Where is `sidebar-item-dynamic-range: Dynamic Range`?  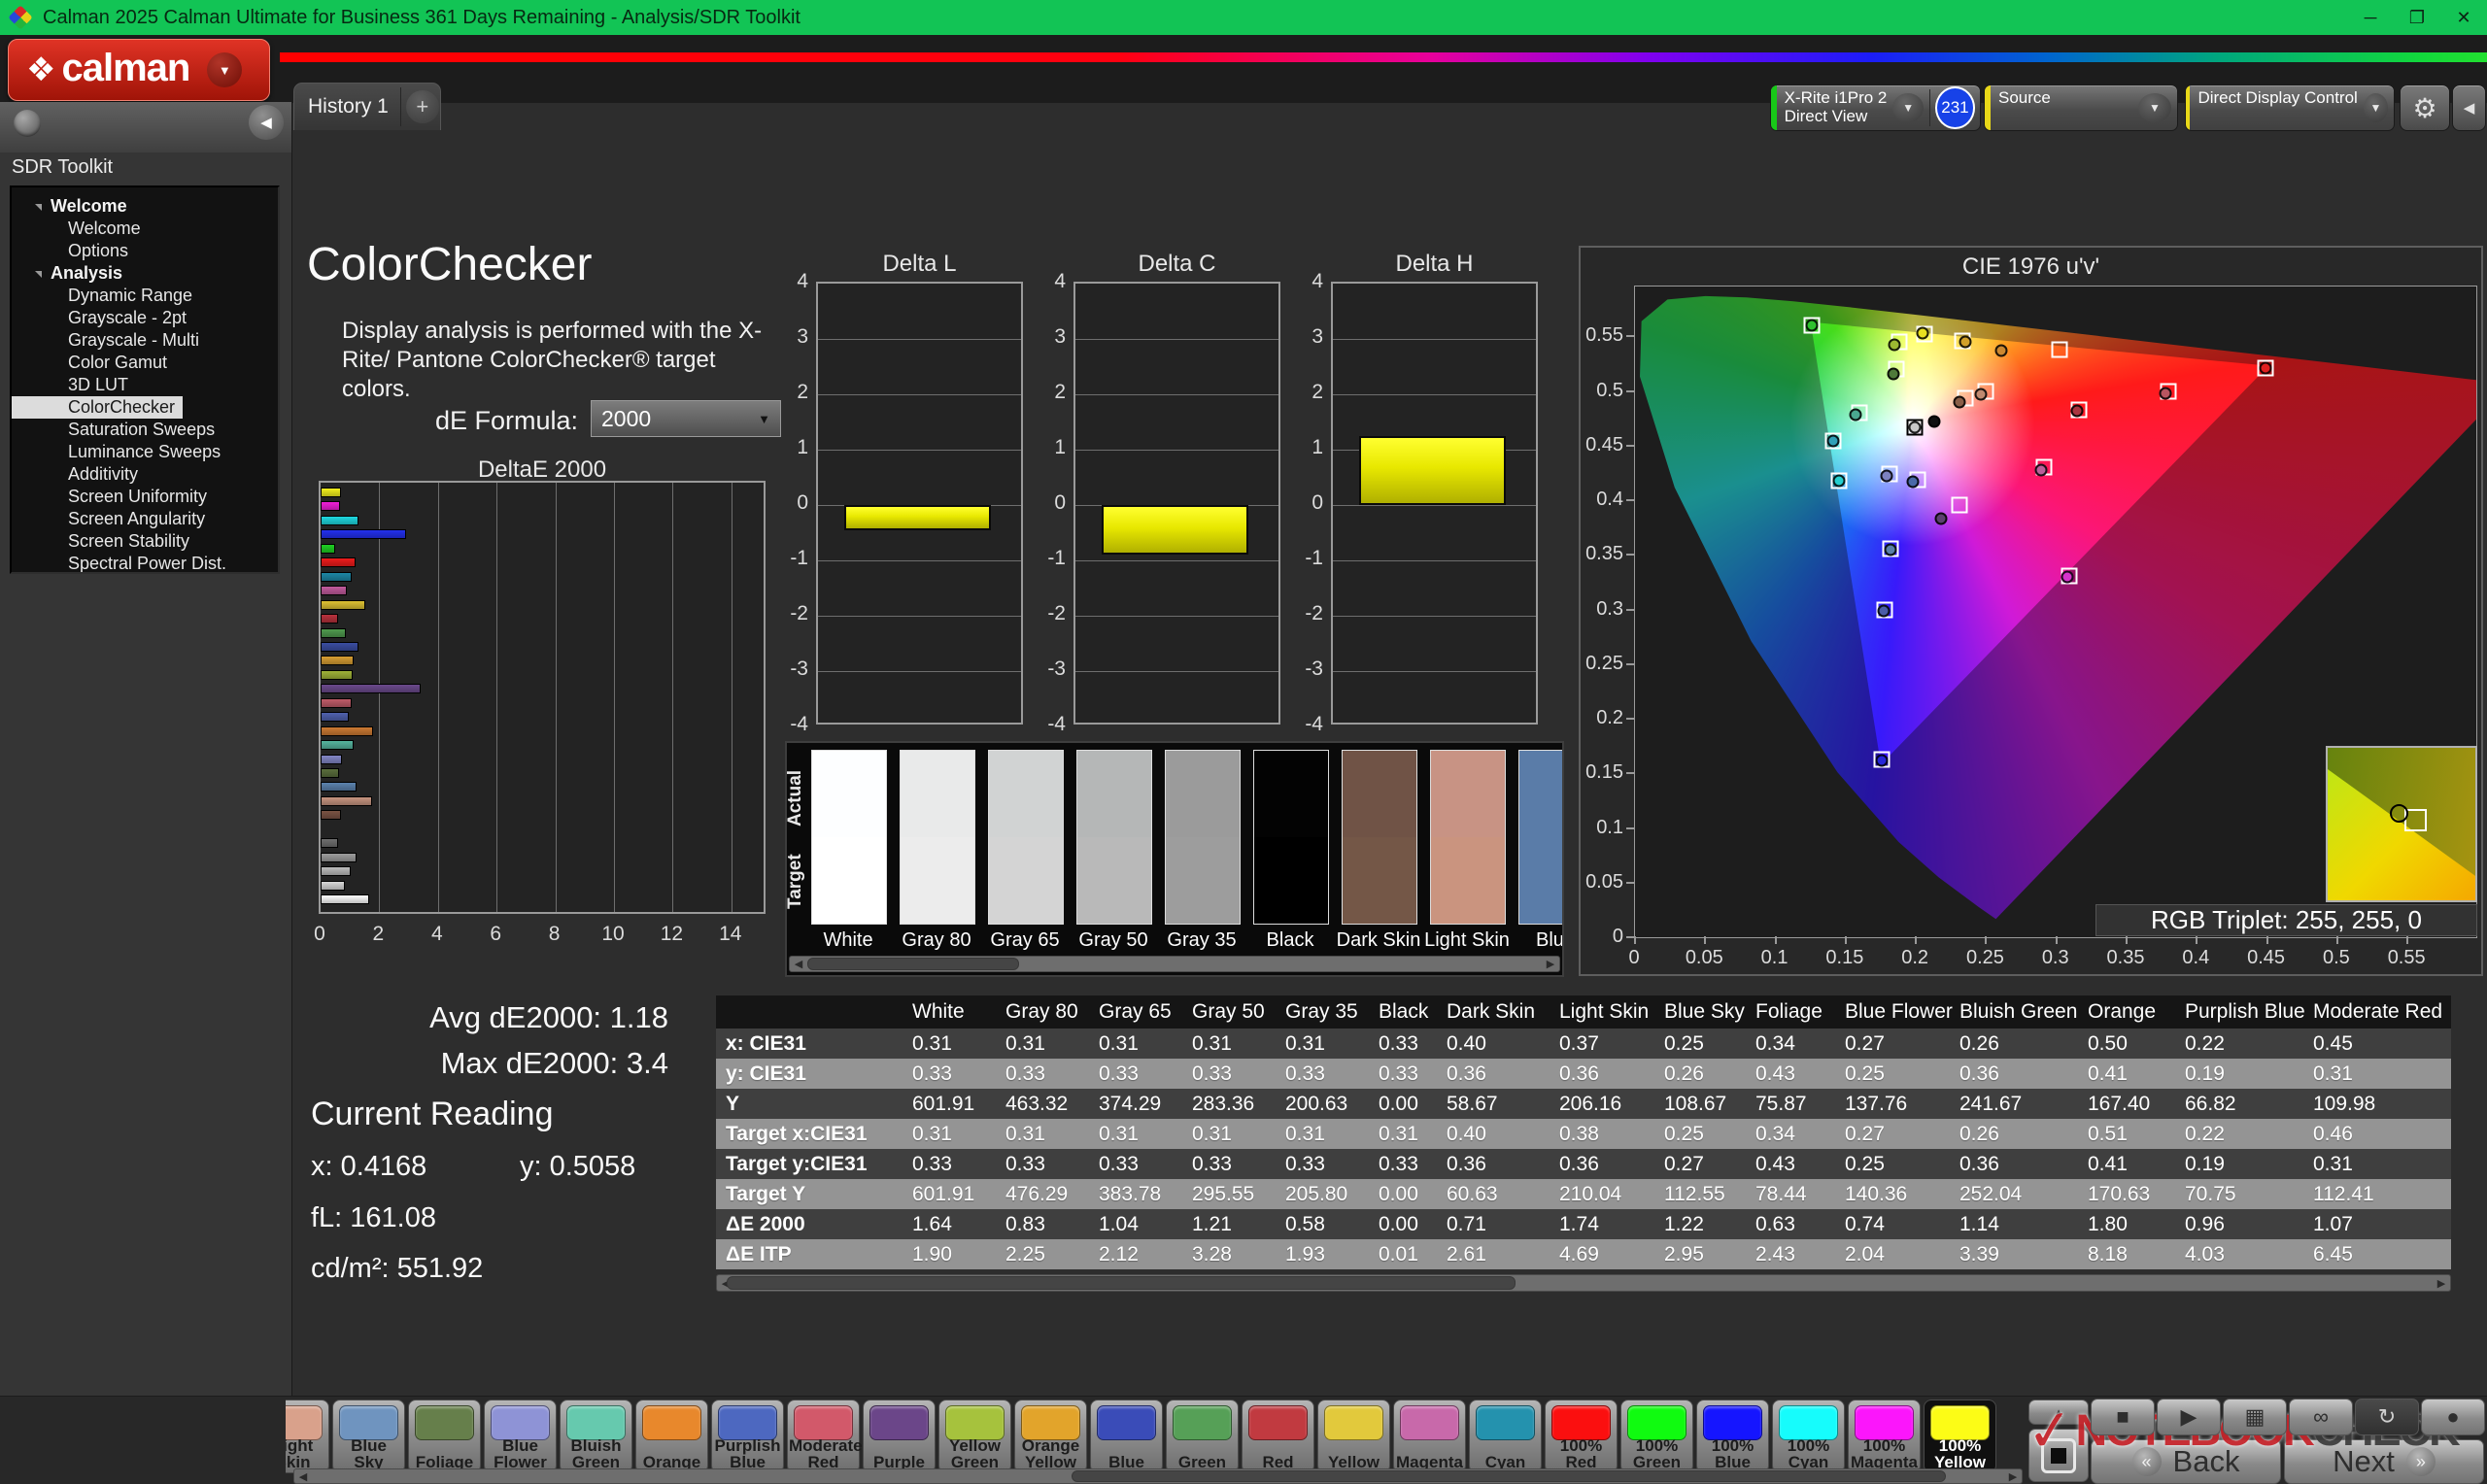 sidebar-item-dynamic-range: Dynamic Range is located at coordinates (145, 296).